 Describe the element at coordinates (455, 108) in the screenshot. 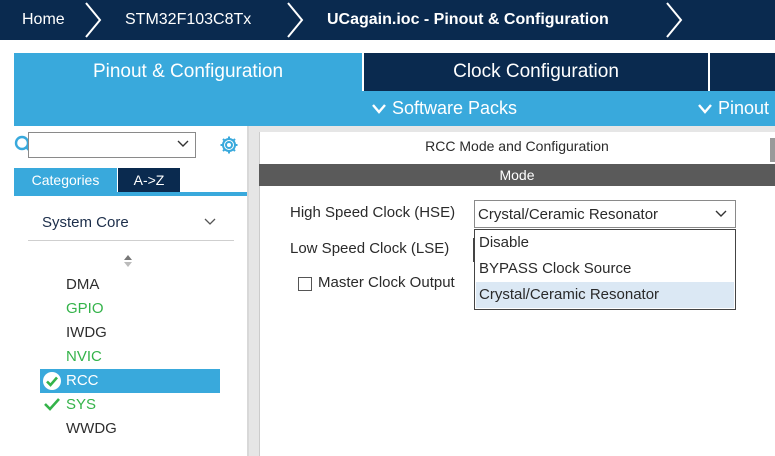

I see `software-packs-label: Software Packs` at that location.